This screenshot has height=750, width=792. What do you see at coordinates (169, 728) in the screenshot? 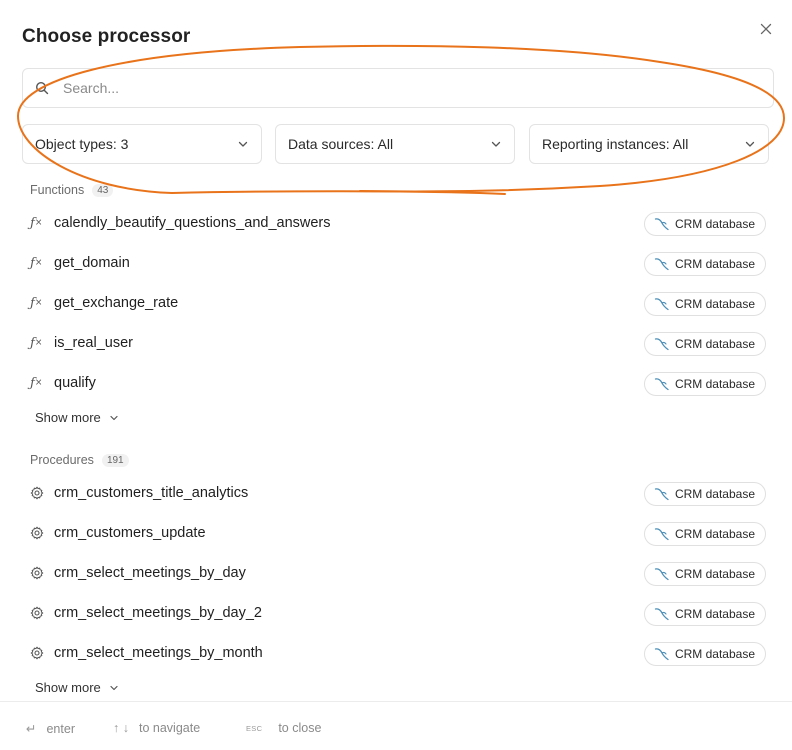
I see `navigate-hint-label: to navigate` at bounding box center [169, 728].